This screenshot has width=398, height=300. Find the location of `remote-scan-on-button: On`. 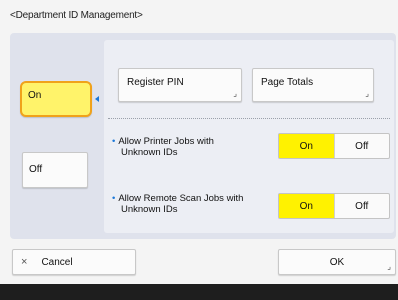

remote-scan-on-button: On is located at coordinates (306, 206).